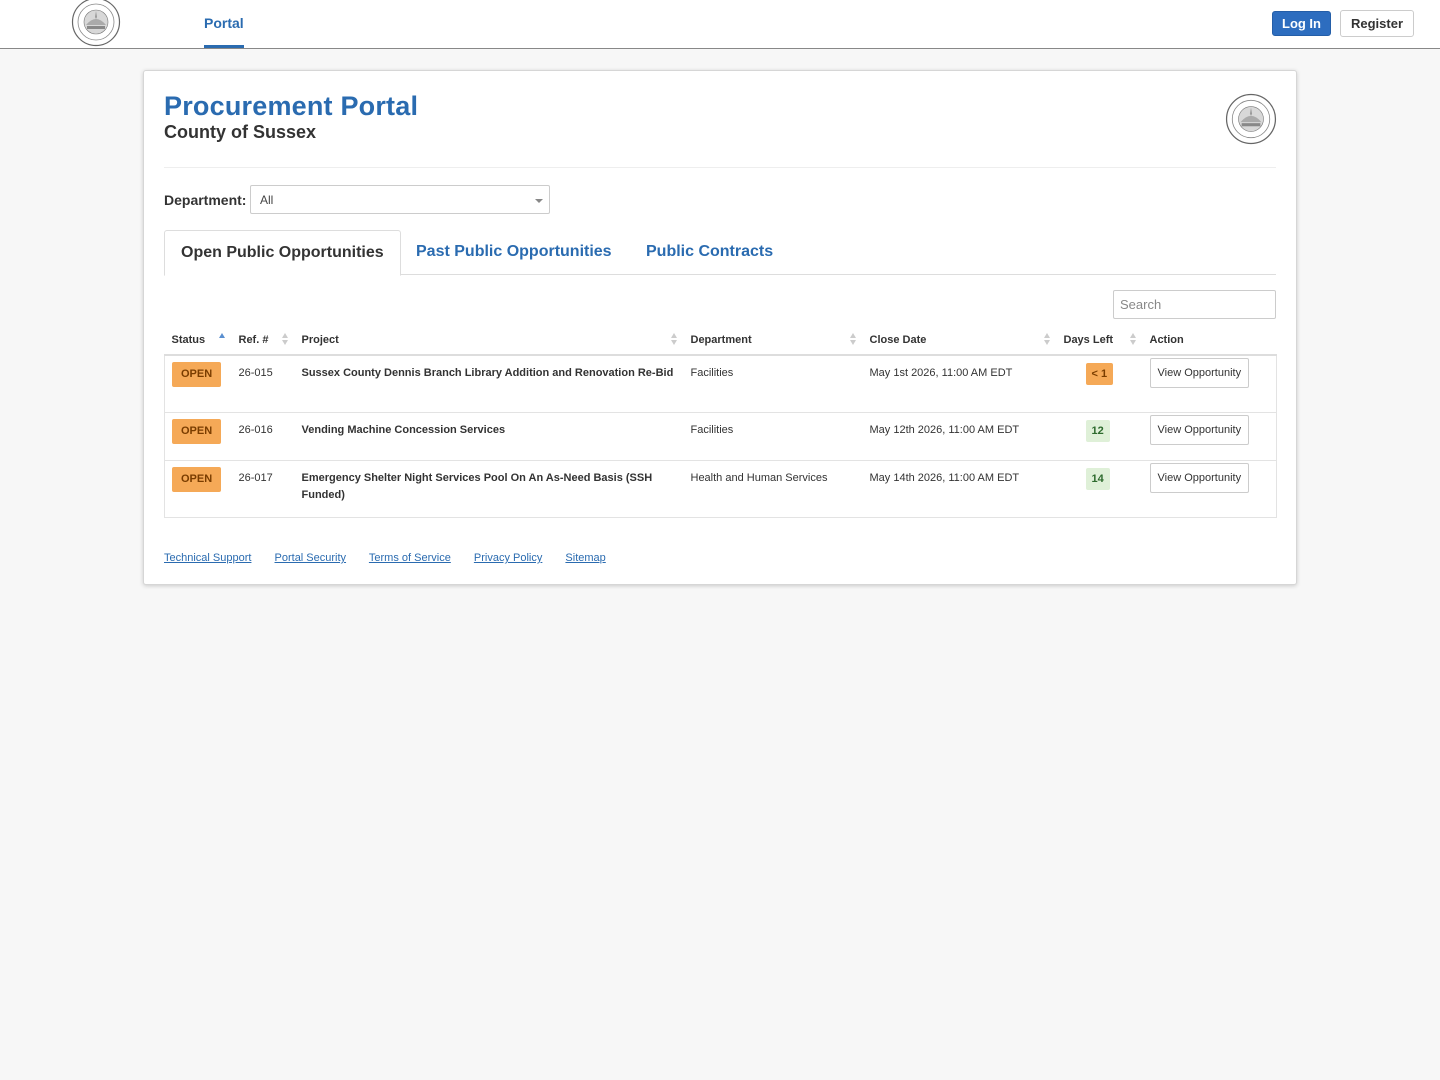  What do you see at coordinates (222, 340) in the screenshot?
I see `sort-asc-icon` at bounding box center [222, 340].